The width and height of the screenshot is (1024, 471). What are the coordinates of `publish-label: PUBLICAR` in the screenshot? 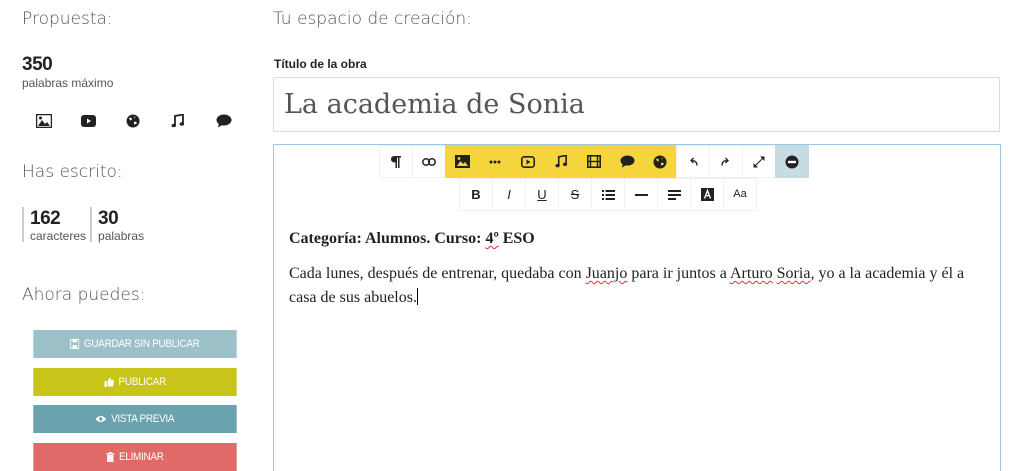 It's located at (142, 382).